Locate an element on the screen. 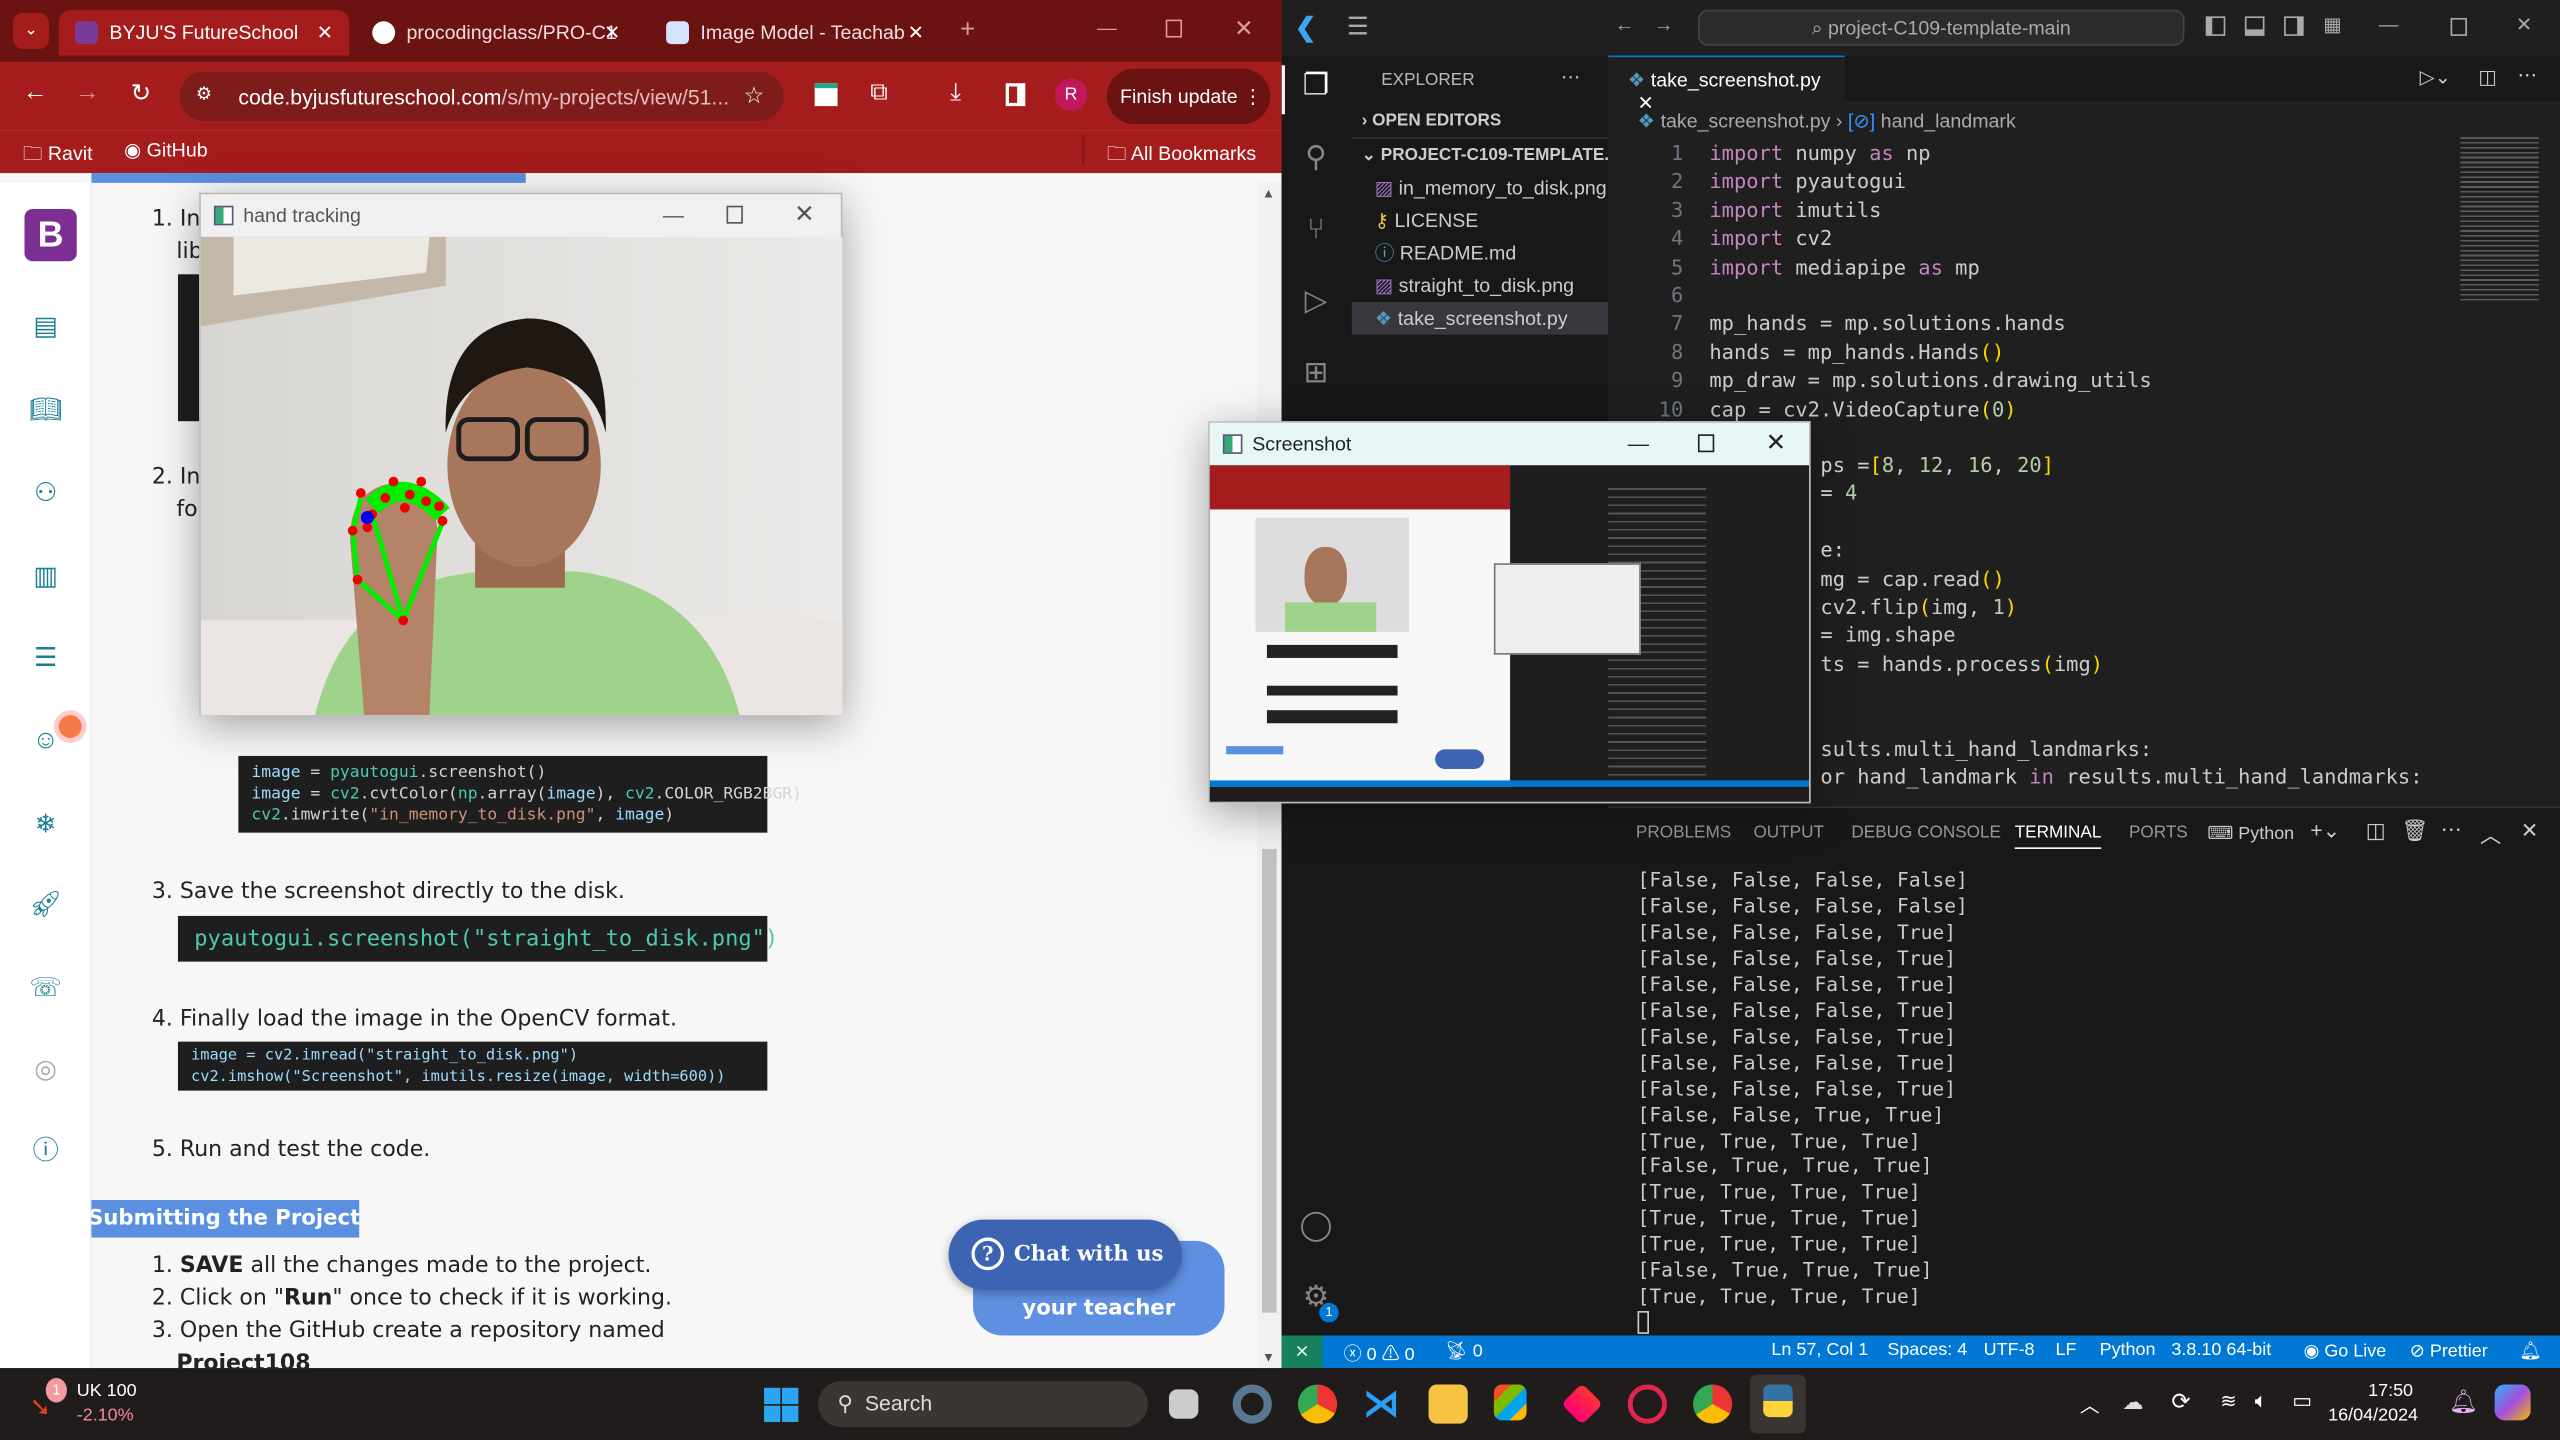 Image resolution: width=2560 pixels, height=1440 pixels. nav-forward-icon: → is located at coordinates (1664, 24).